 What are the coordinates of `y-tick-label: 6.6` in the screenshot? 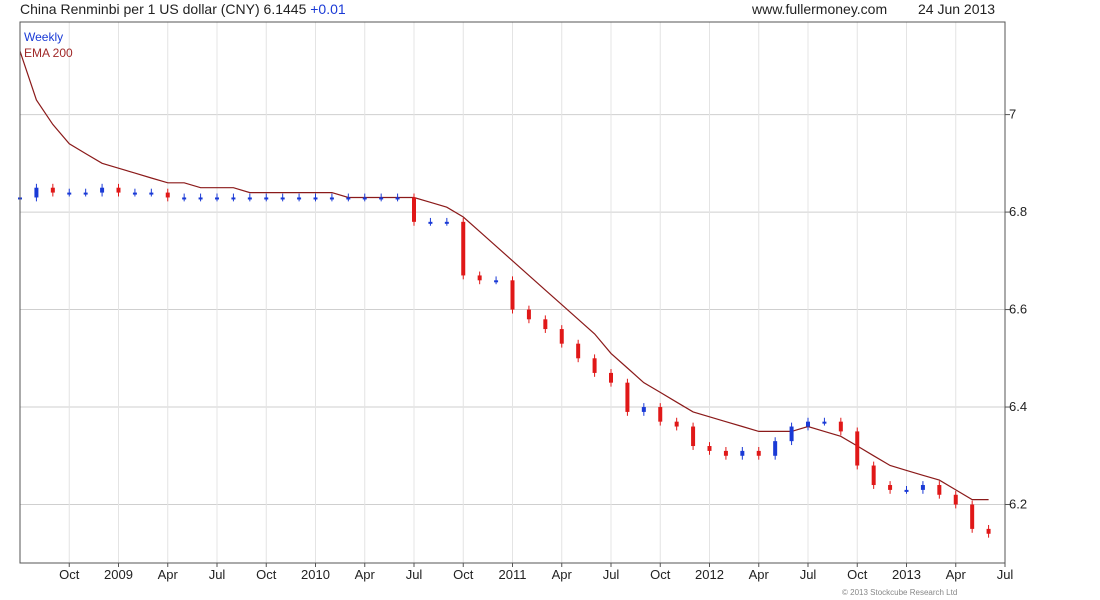 It's located at (1018, 309).